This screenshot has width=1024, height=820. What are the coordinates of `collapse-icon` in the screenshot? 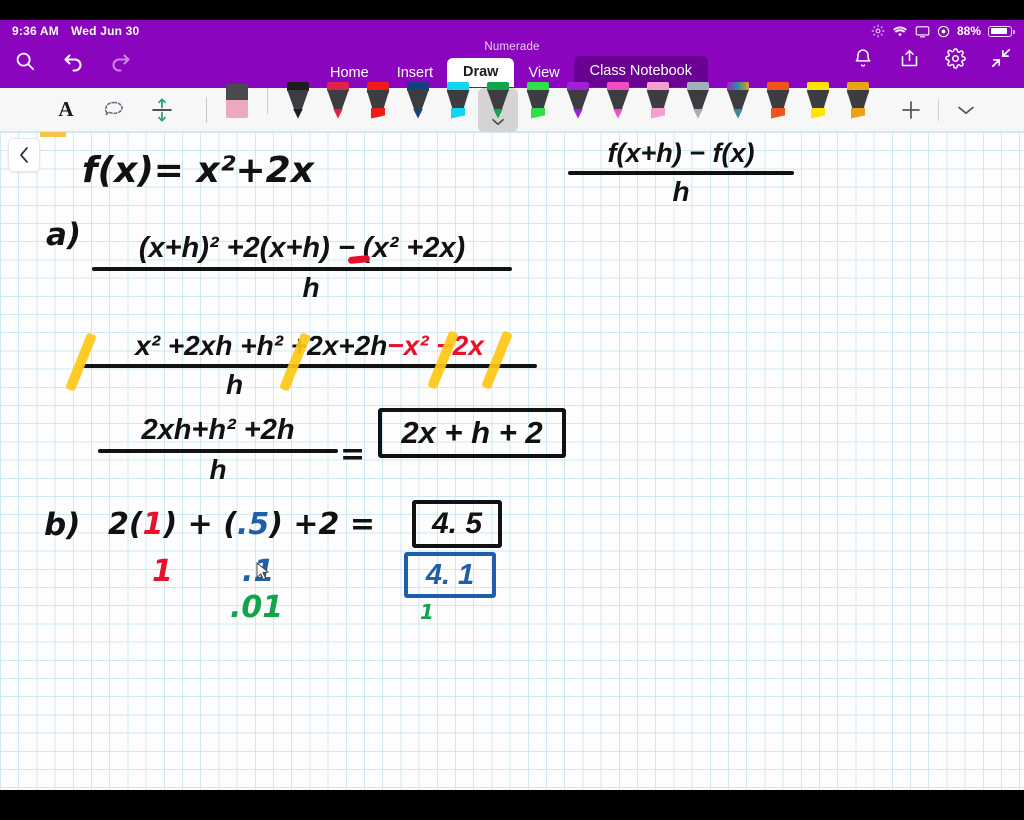 It's located at (1001, 58).